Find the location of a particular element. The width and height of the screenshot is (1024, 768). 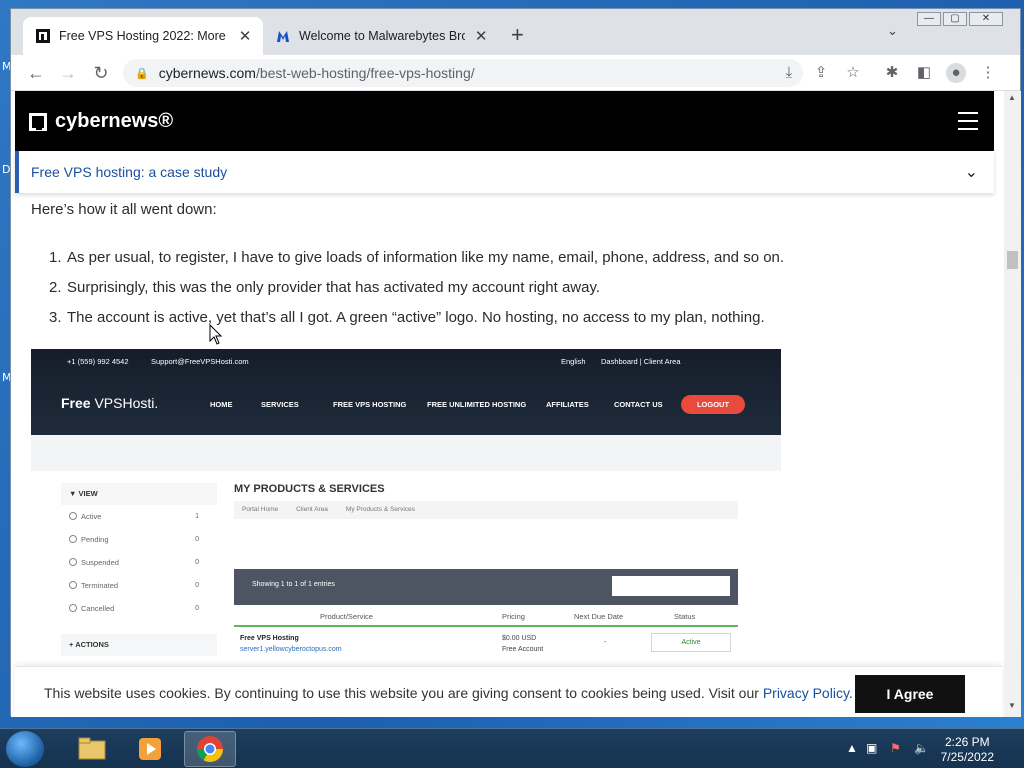

lock-icon: 🔒 is located at coordinates (142, 73).